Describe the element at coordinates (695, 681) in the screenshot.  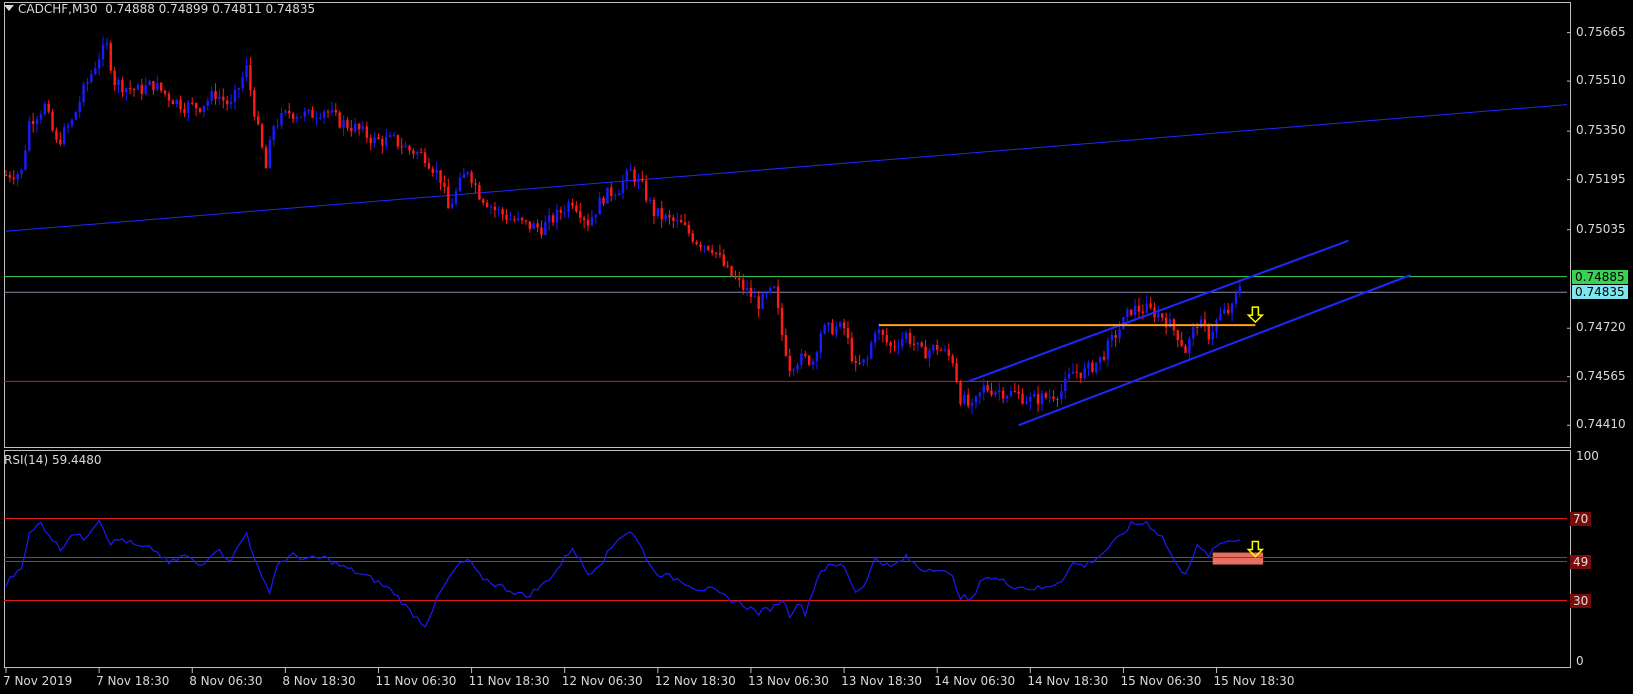
I see `time-tick-label: 12 Nov 18:30` at that location.